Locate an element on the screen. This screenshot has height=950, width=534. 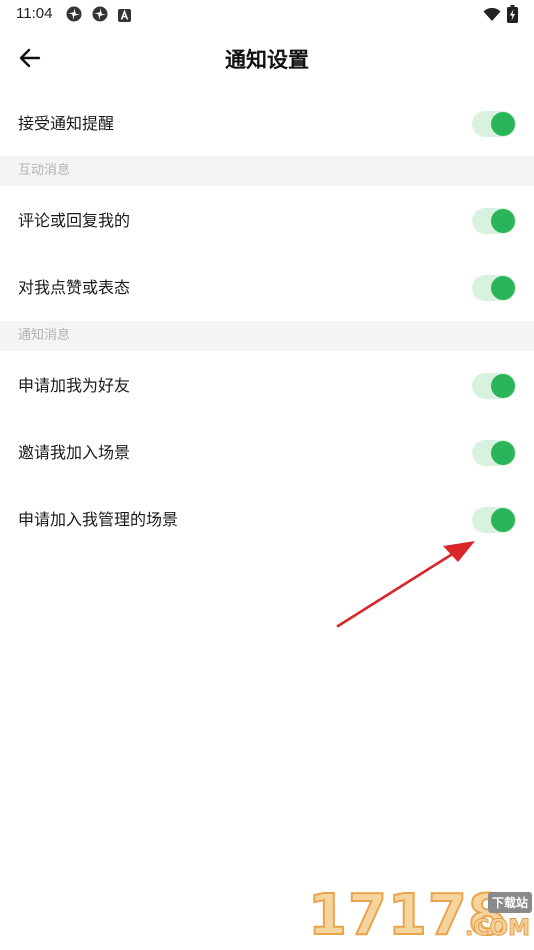
watermark-logo: 17178 下载站 .COM is located at coordinates (420, 916).